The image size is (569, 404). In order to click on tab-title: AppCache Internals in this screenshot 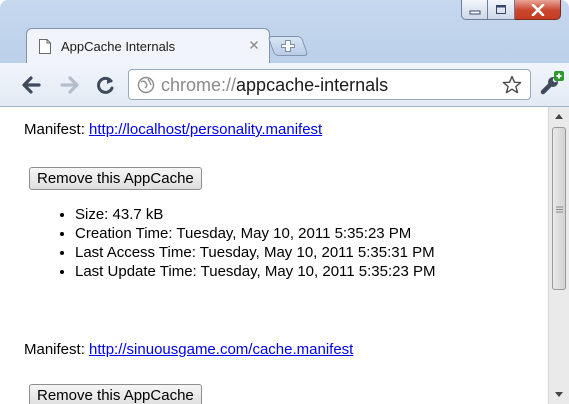, I will do `click(118, 46)`.